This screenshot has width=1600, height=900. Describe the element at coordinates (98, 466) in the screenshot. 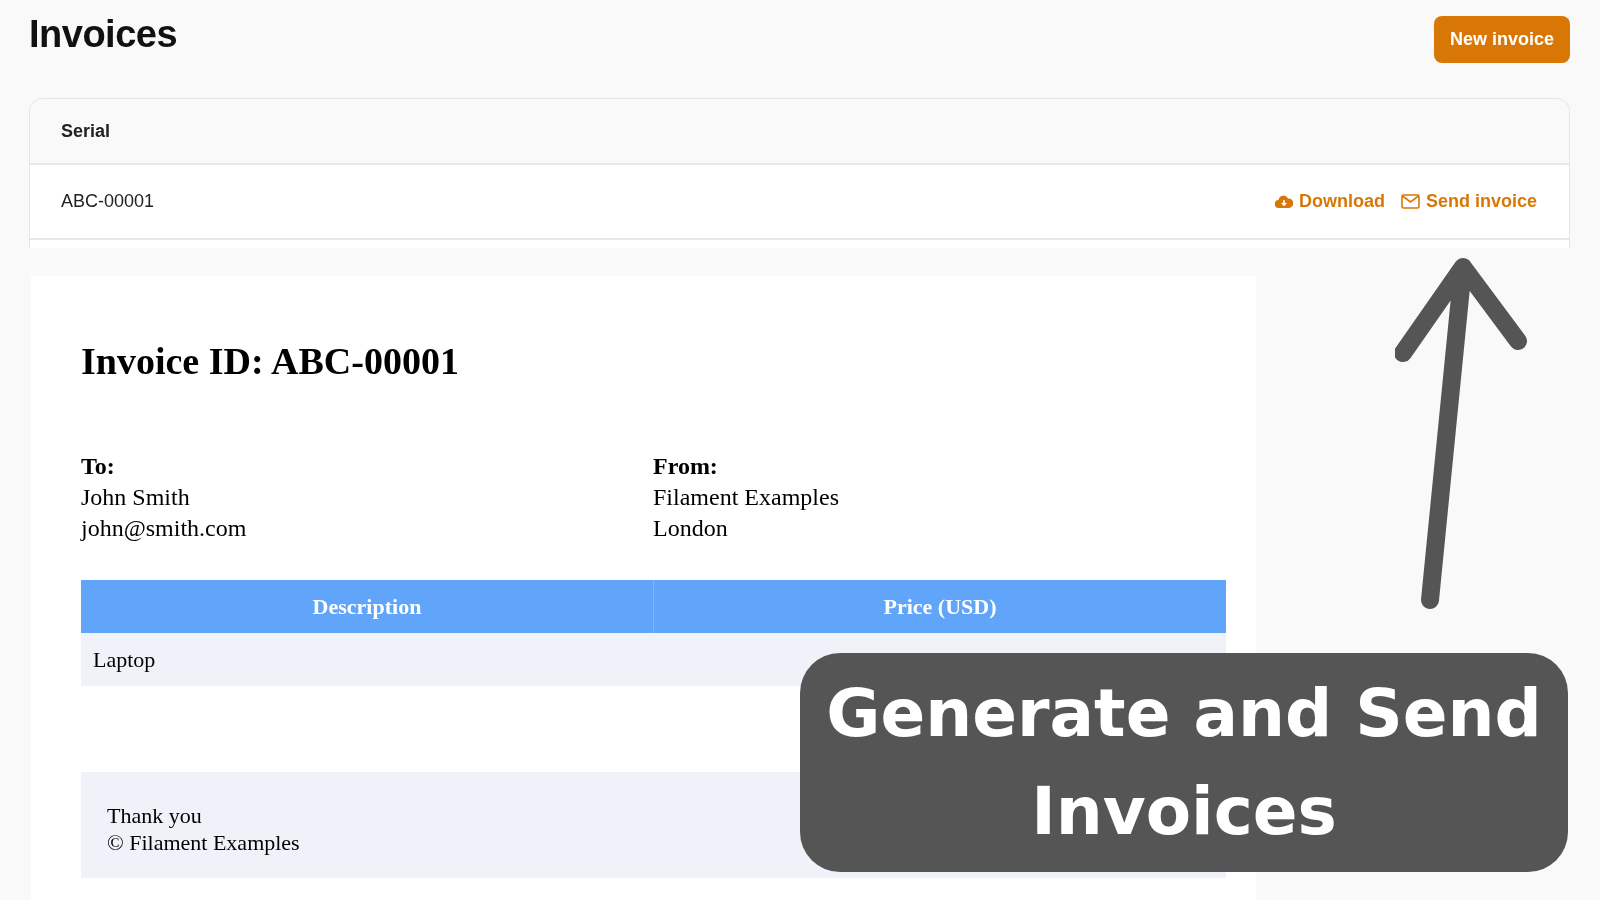

I see `to-label: To:` at that location.